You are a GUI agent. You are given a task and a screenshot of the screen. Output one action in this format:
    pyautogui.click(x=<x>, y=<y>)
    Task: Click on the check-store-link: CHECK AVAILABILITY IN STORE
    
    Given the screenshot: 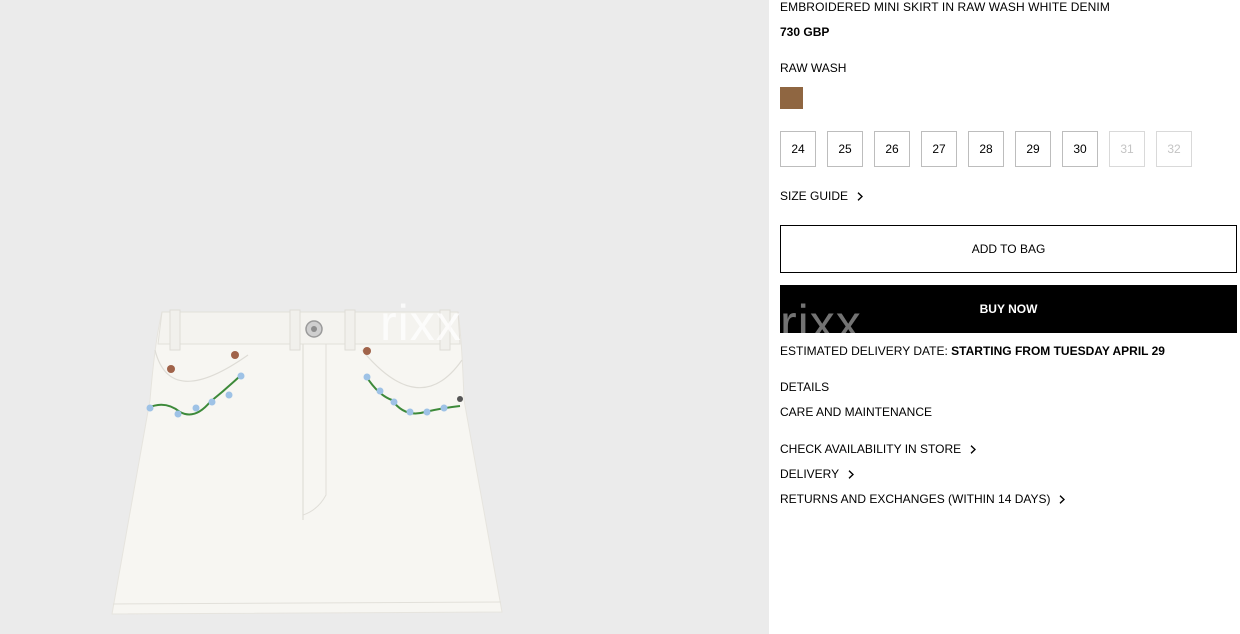 What is the action you would take?
    pyautogui.click(x=878, y=449)
    